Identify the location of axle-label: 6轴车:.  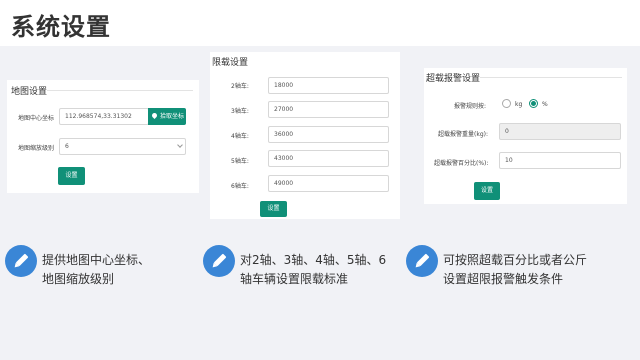
(240, 186).